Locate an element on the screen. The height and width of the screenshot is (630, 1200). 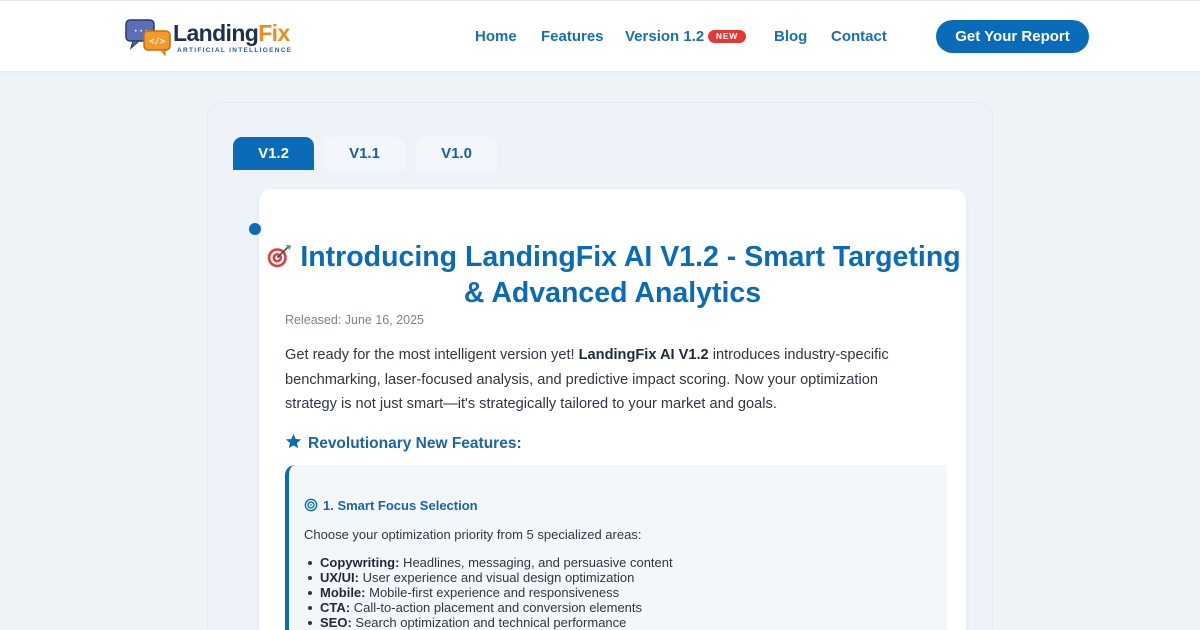
brand-tagline: ARTIFICIAL INTELLIGENCE is located at coordinates (235, 50).